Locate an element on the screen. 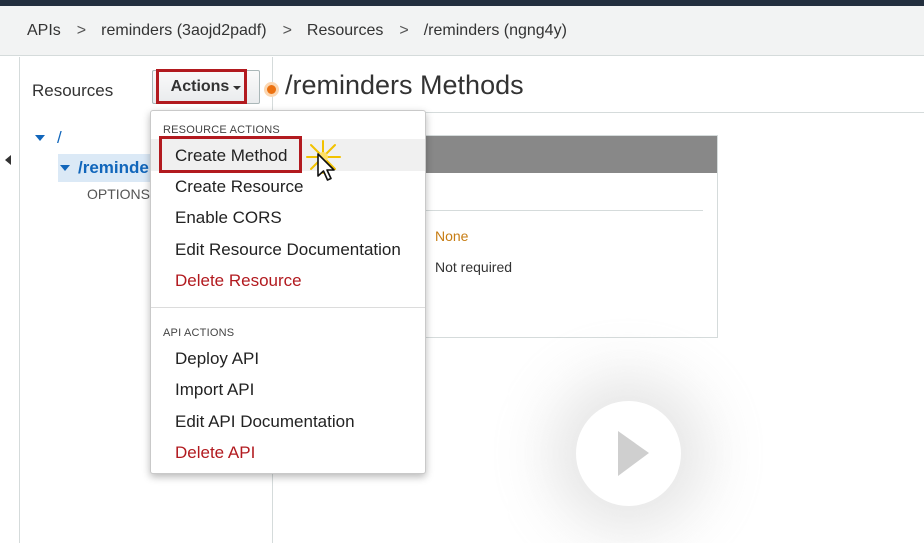 Image resolution: width=924 pixels, height=543 pixels. breadcrumb-apis: APIs is located at coordinates (44, 31).